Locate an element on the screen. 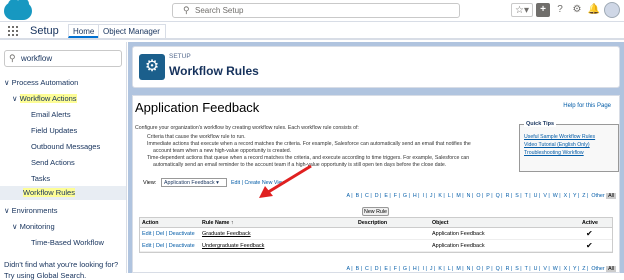  help-icon: ? is located at coordinates (560, 10).